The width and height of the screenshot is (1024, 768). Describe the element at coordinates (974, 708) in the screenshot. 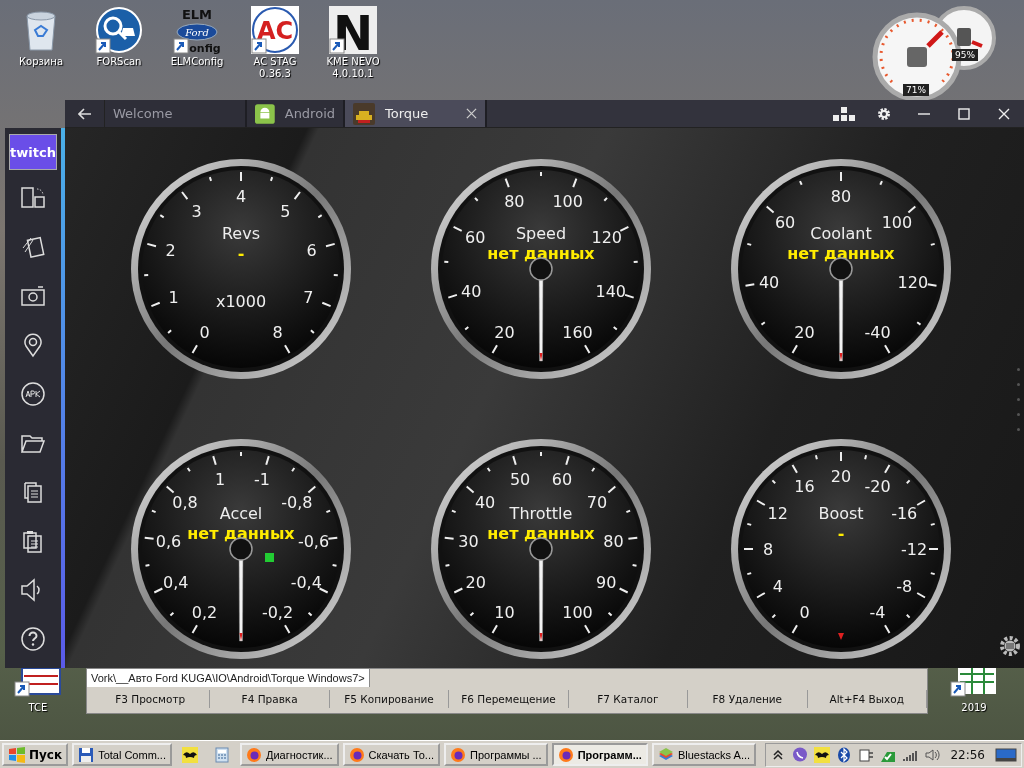

I see `desktop-icon-label: 2019` at that location.